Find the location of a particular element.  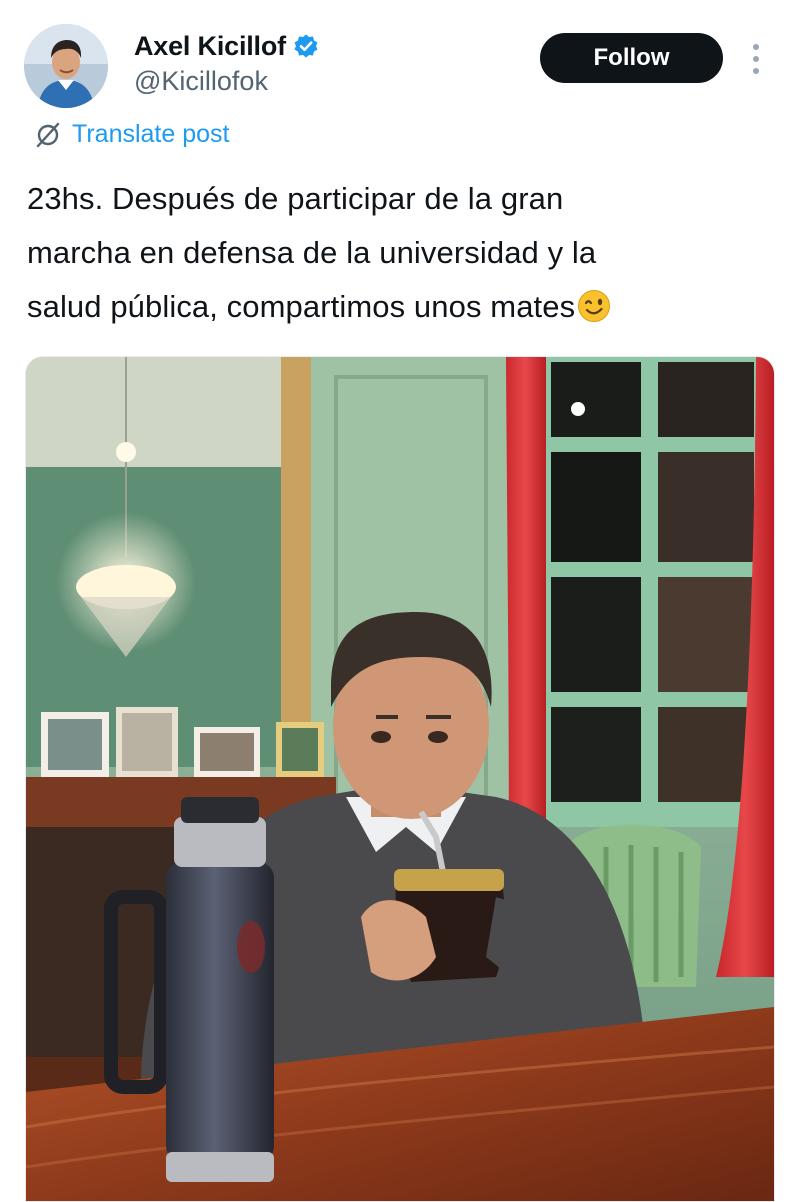

winking-face-emoji-icon is located at coordinates (594, 304).